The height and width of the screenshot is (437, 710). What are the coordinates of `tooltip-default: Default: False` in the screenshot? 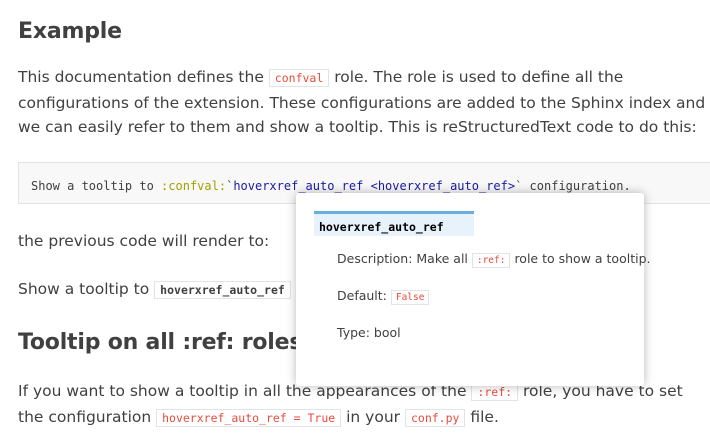 It's located at (383, 296).